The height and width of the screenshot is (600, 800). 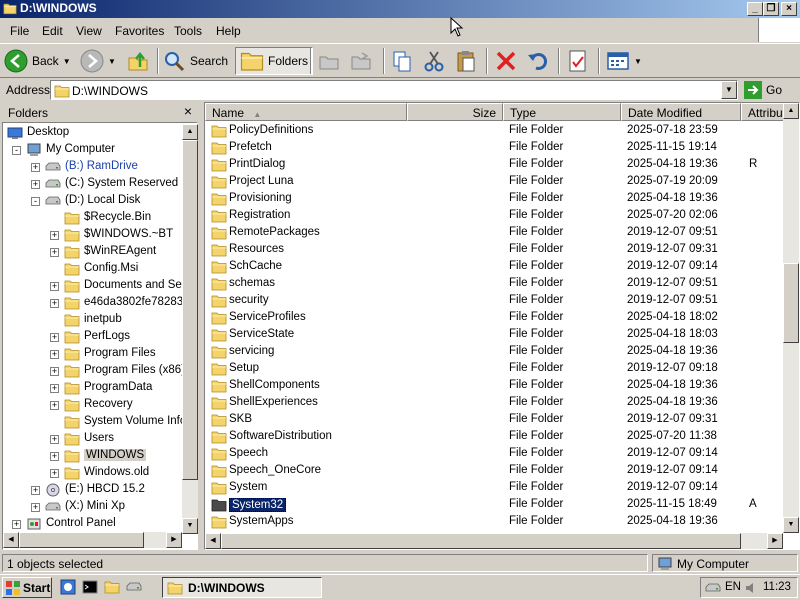 I want to click on file-row: SKB File Folder 2019-12-07 09:31, so click(x=495, y=419).